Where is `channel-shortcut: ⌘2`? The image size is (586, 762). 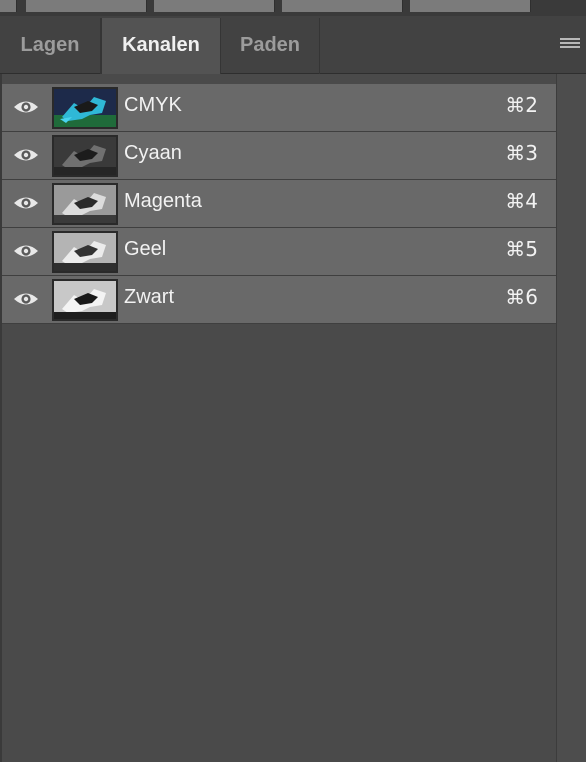 channel-shortcut: ⌘2 is located at coordinates (521, 105).